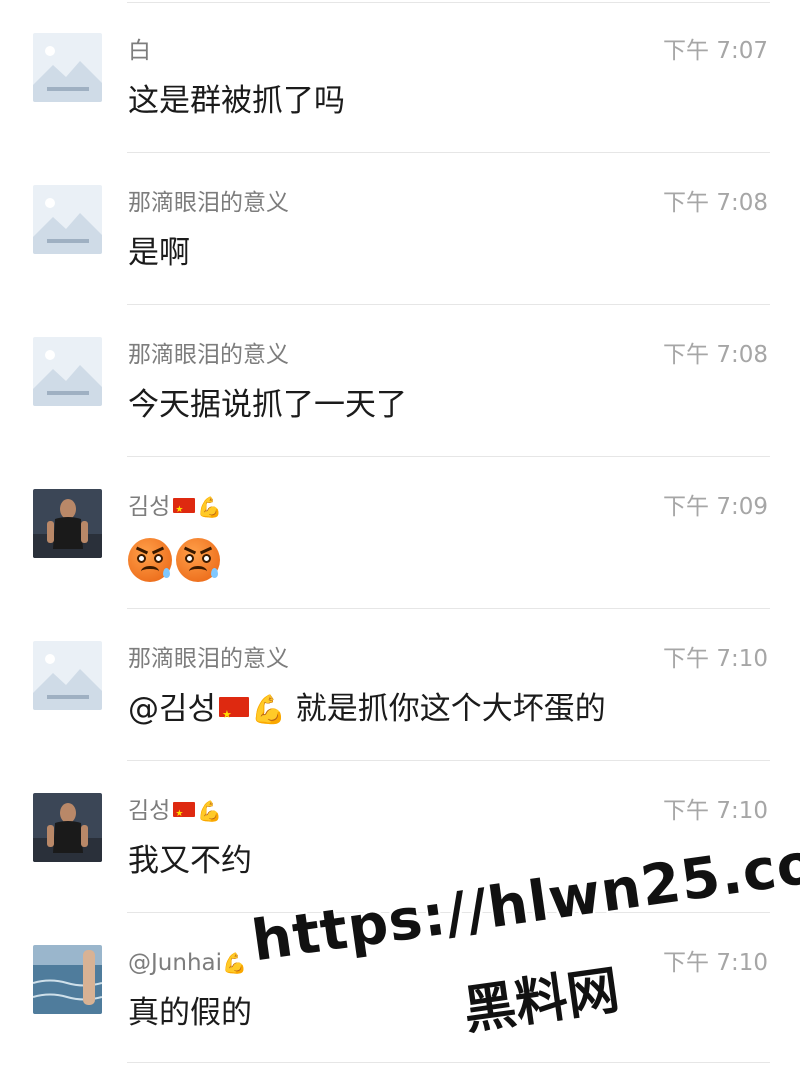  I want to click on sender-name: @Junhai💪, so click(187, 963).